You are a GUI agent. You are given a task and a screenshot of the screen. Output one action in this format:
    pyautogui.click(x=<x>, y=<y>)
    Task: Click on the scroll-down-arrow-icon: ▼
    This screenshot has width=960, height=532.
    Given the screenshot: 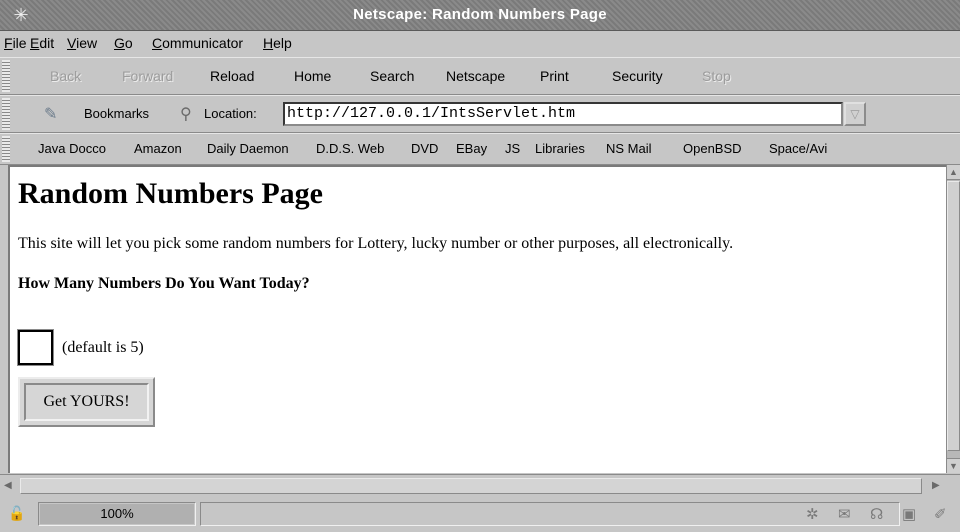 What is the action you would take?
    pyautogui.click(x=953, y=465)
    